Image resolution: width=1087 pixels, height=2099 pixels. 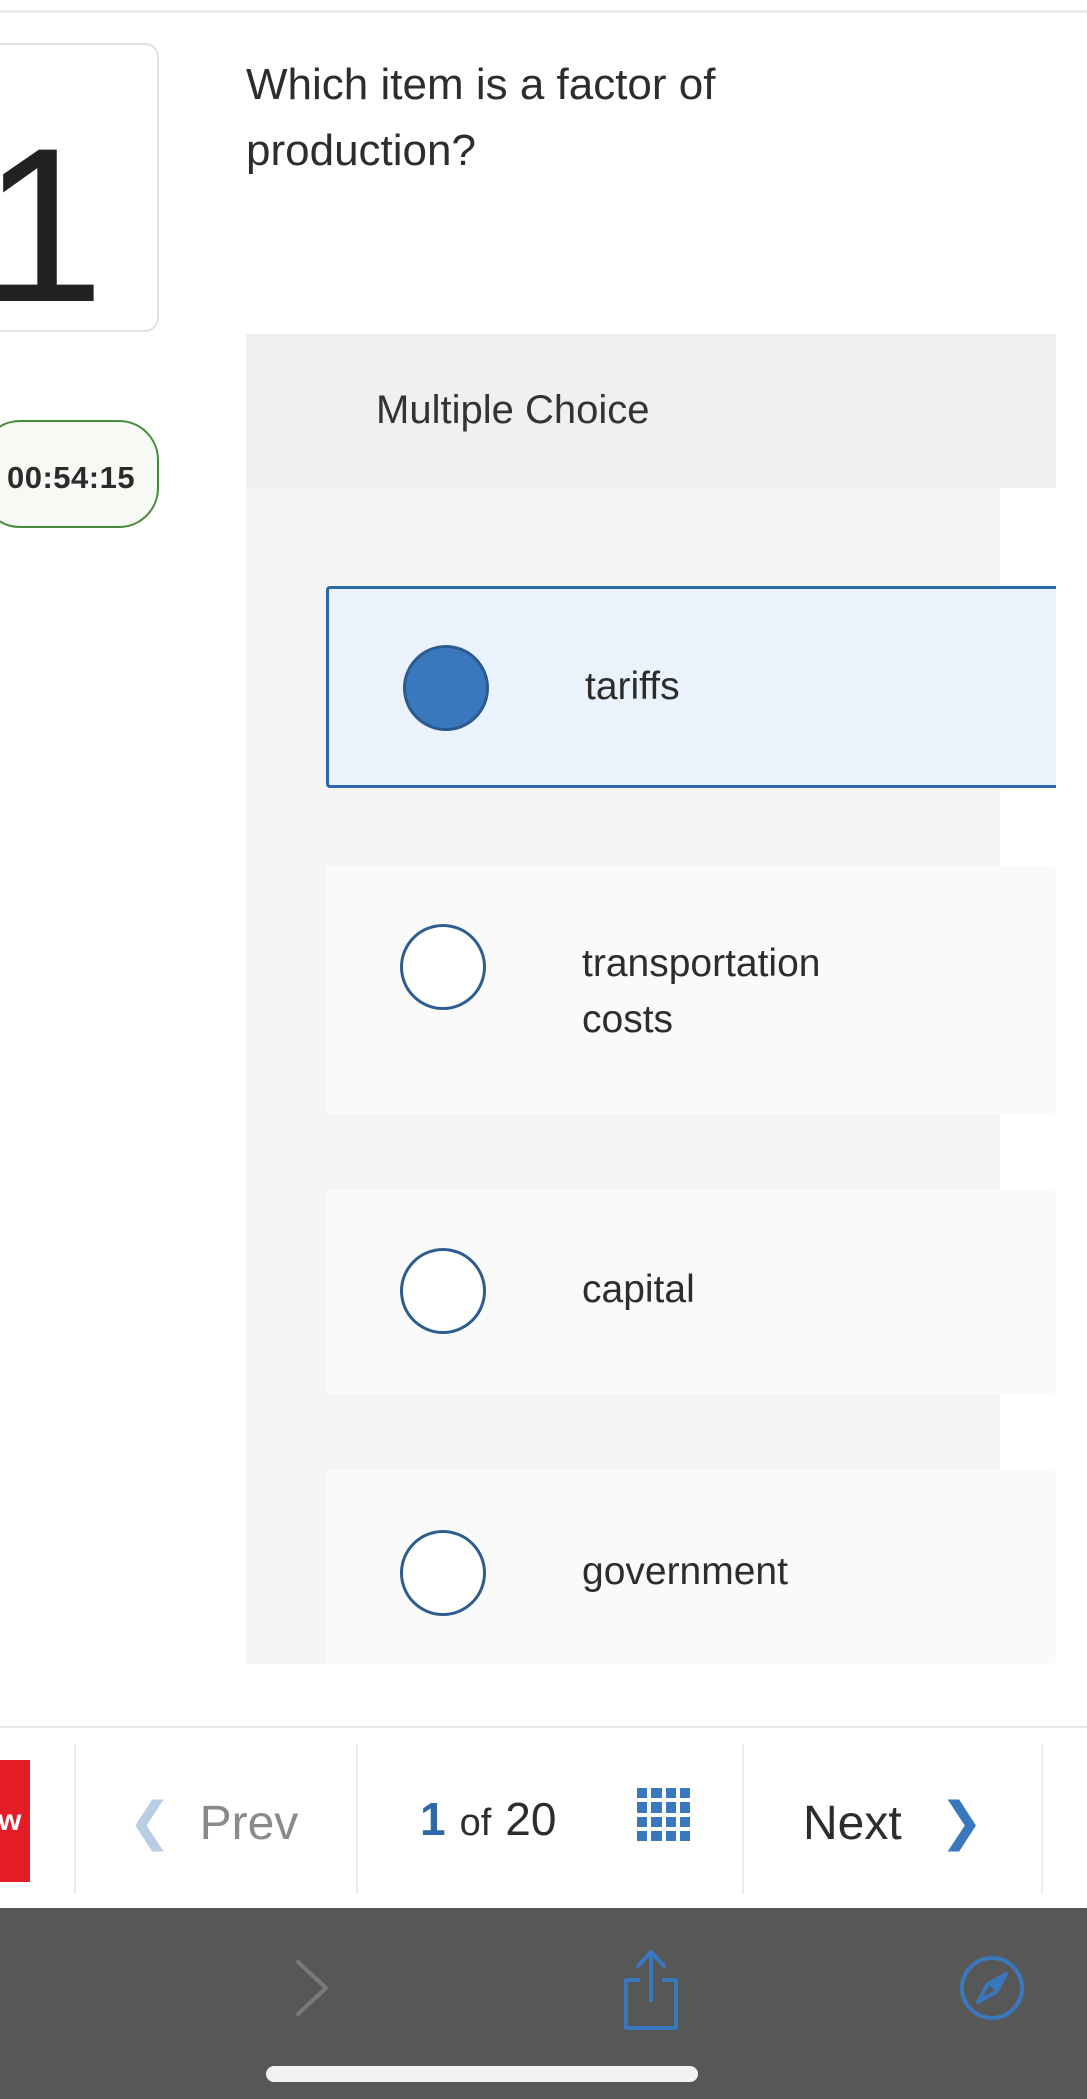 I want to click on share-icon, so click(x=651, y=1990).